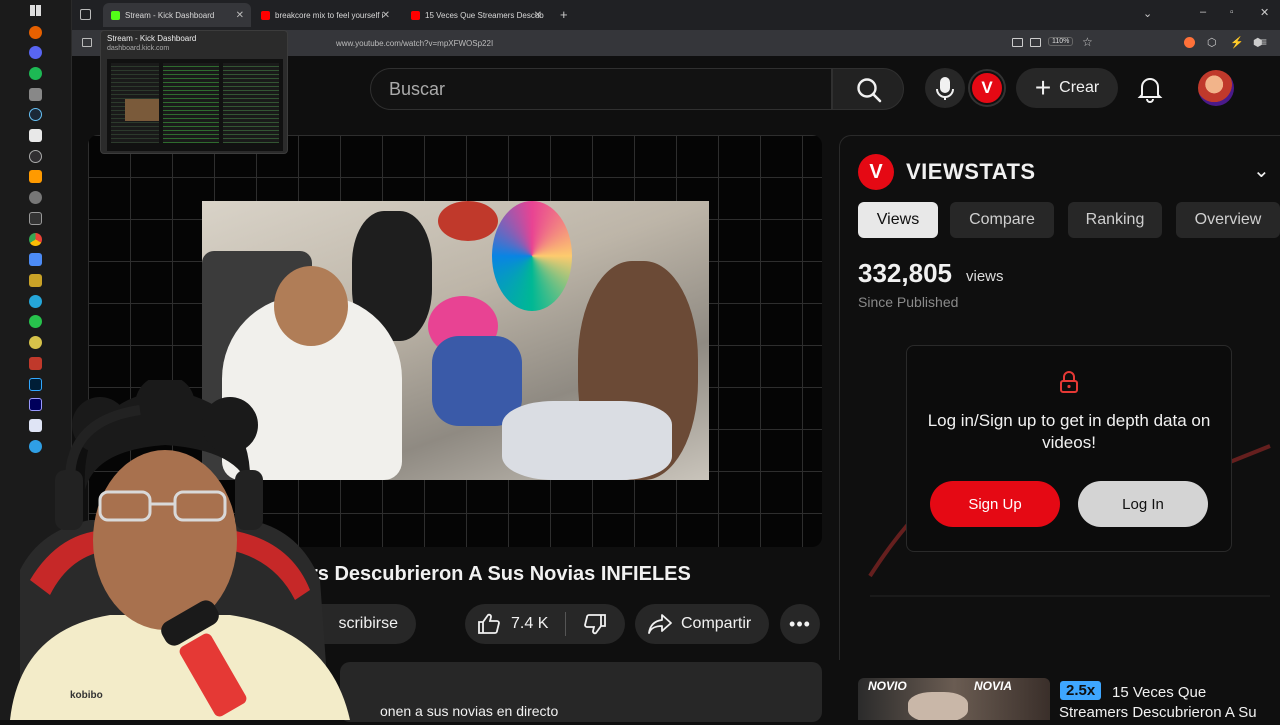  What do you see at coordinates (985, 276) in the screenshot?
I see `views-unit: views` at bounding box center [985, 276].